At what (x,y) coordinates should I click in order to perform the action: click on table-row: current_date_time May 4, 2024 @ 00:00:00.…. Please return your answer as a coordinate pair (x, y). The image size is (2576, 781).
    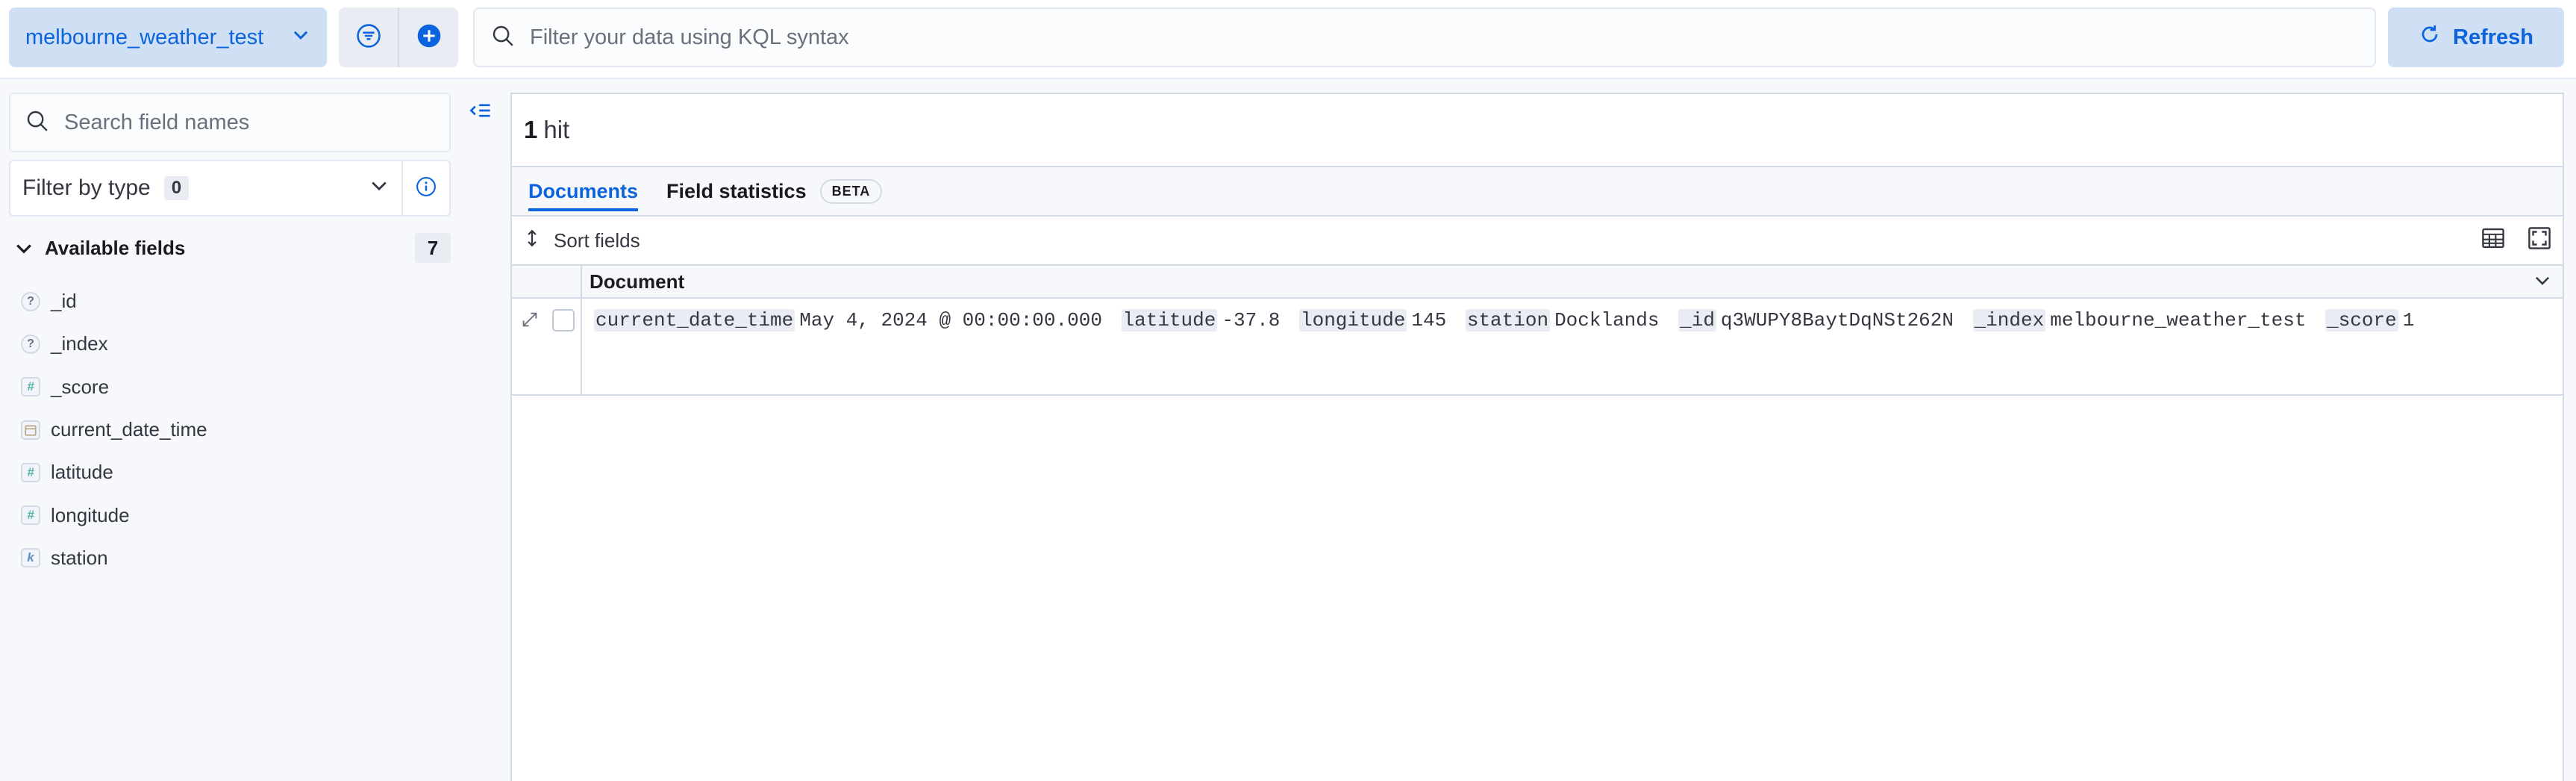
    Looking at the image, I should click on (1537, 347).